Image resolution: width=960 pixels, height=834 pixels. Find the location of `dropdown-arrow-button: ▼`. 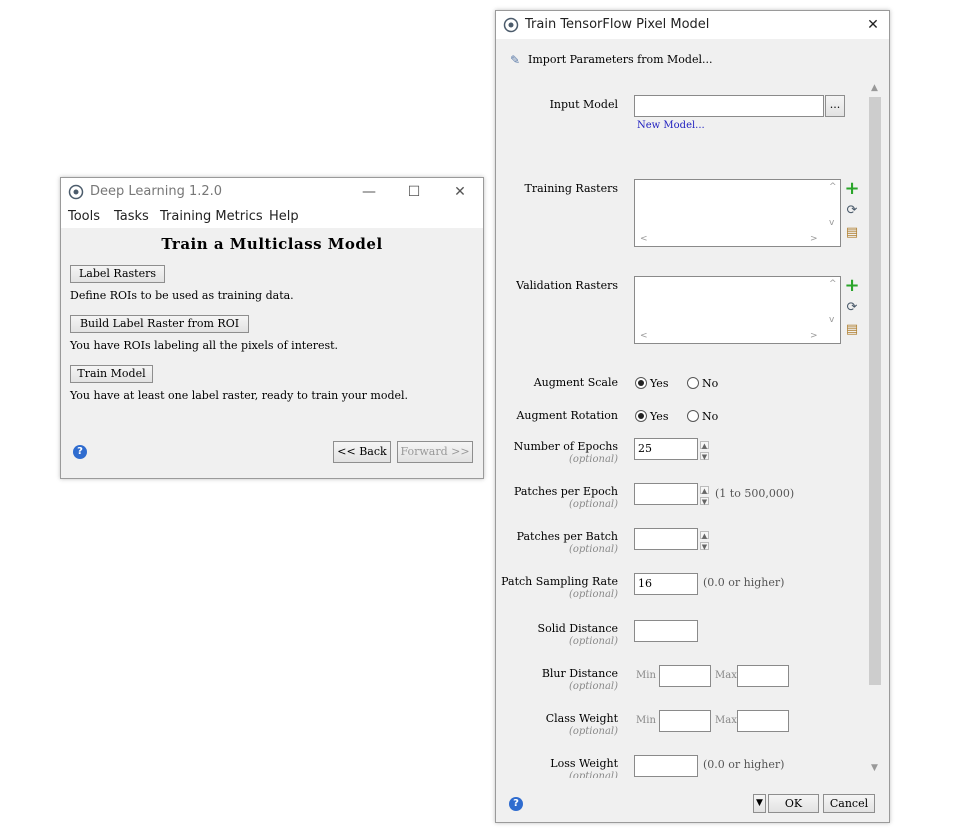

dropdown-arrow-button: ▼ is located at coordinates (759, 803).